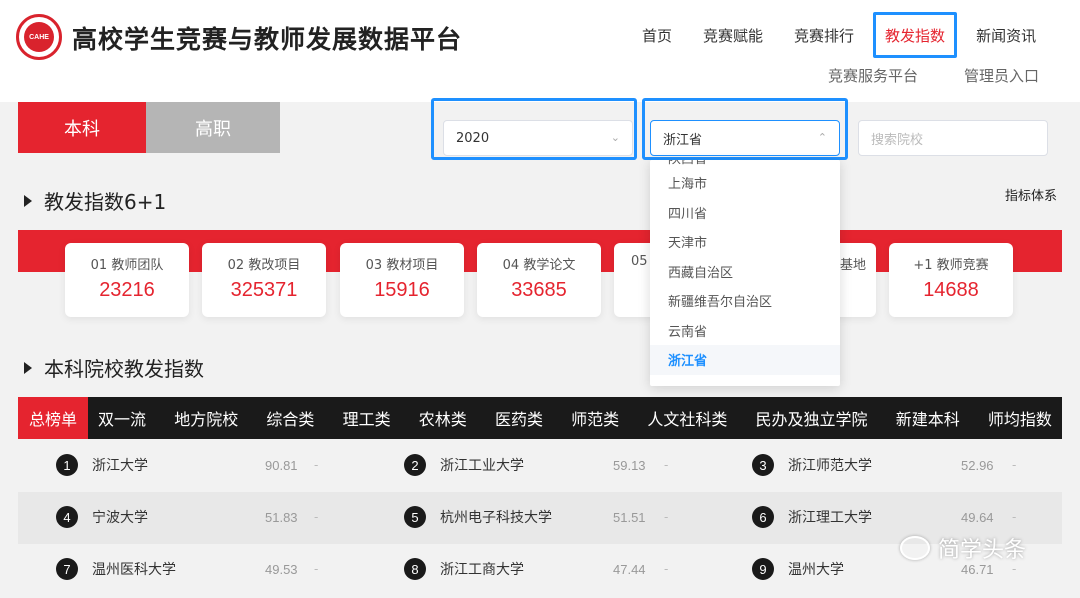  I want to click on nav-service-platform: 竞赛服务平台, so click(873, 75).